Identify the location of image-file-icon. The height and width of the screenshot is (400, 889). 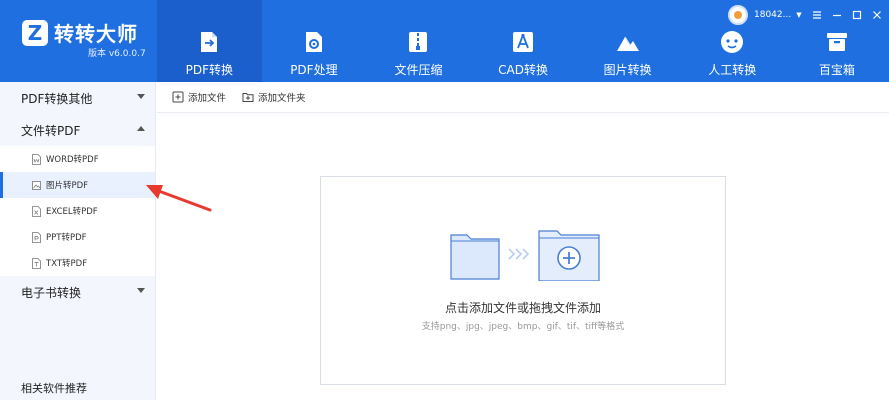
(36, 185).